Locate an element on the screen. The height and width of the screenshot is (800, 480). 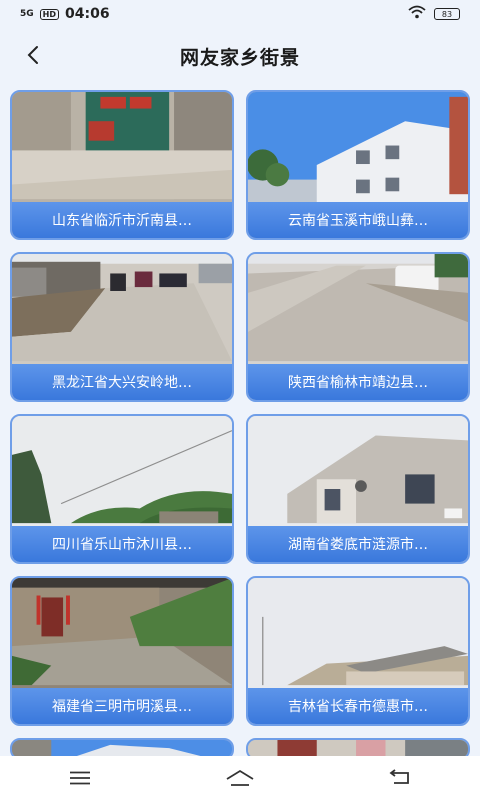
back-nav-button is located at coordinates (400, 778).